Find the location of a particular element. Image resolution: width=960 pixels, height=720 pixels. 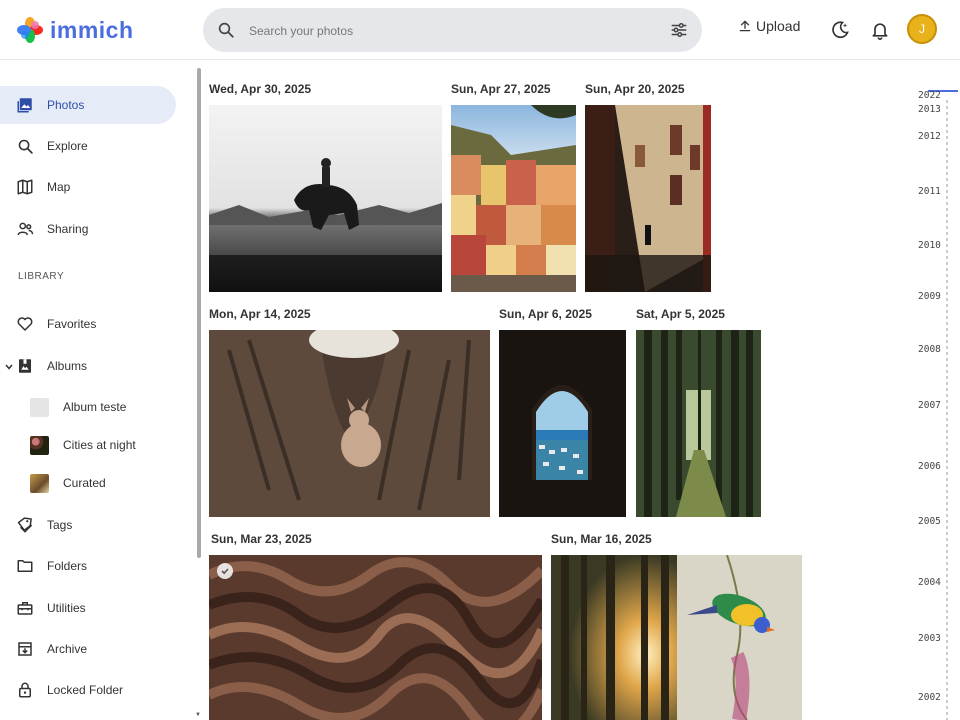

toolbox-icon is located at coordinates (25, 608).